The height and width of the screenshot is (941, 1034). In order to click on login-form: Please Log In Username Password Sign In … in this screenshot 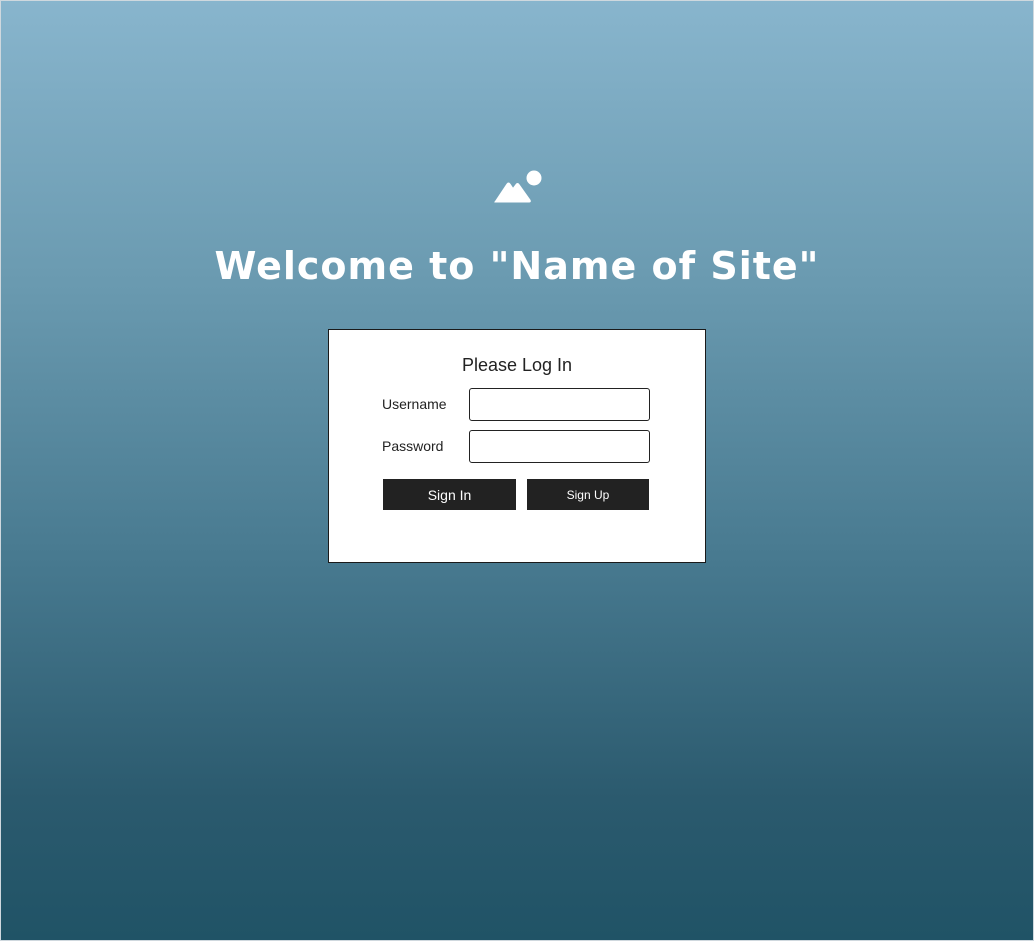, I will do `click(517, 446)`.